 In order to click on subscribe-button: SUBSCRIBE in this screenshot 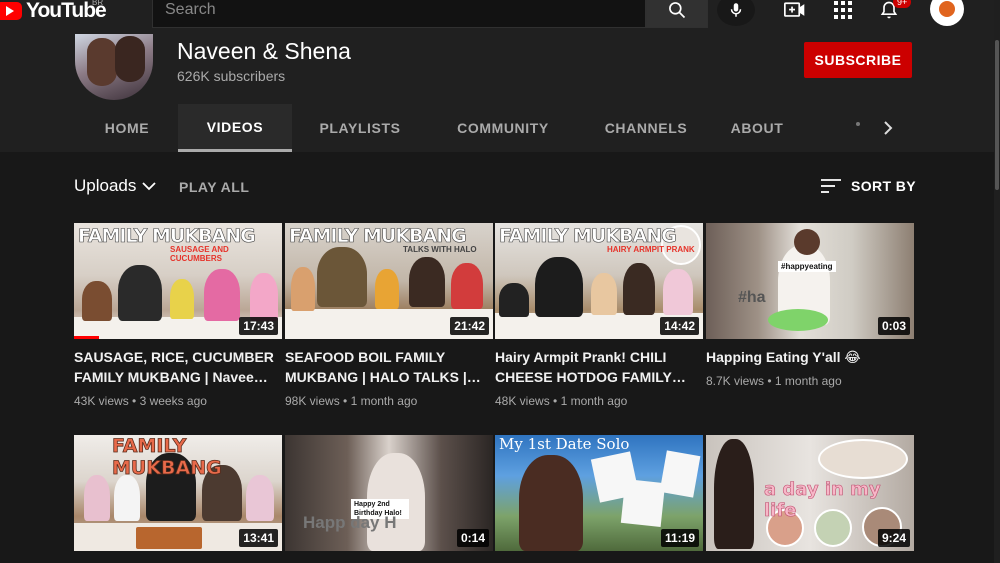, I will do `click(858, 60)`.